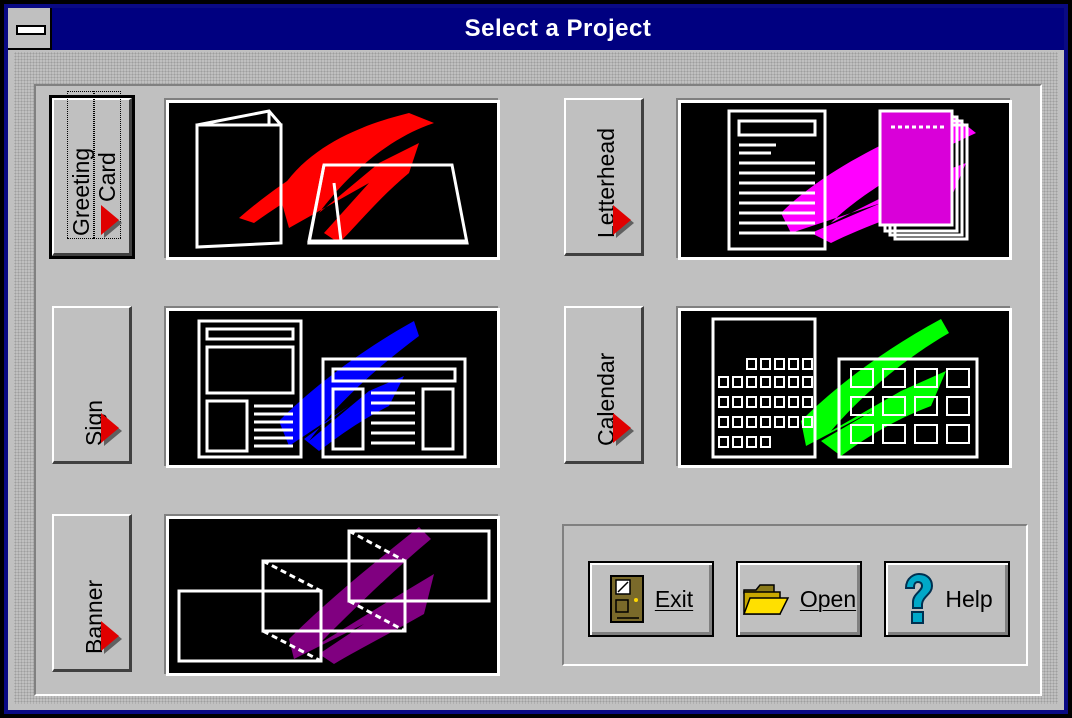 The image size is (1072, 718). I want to click on banner-preview, so click(333, 596).